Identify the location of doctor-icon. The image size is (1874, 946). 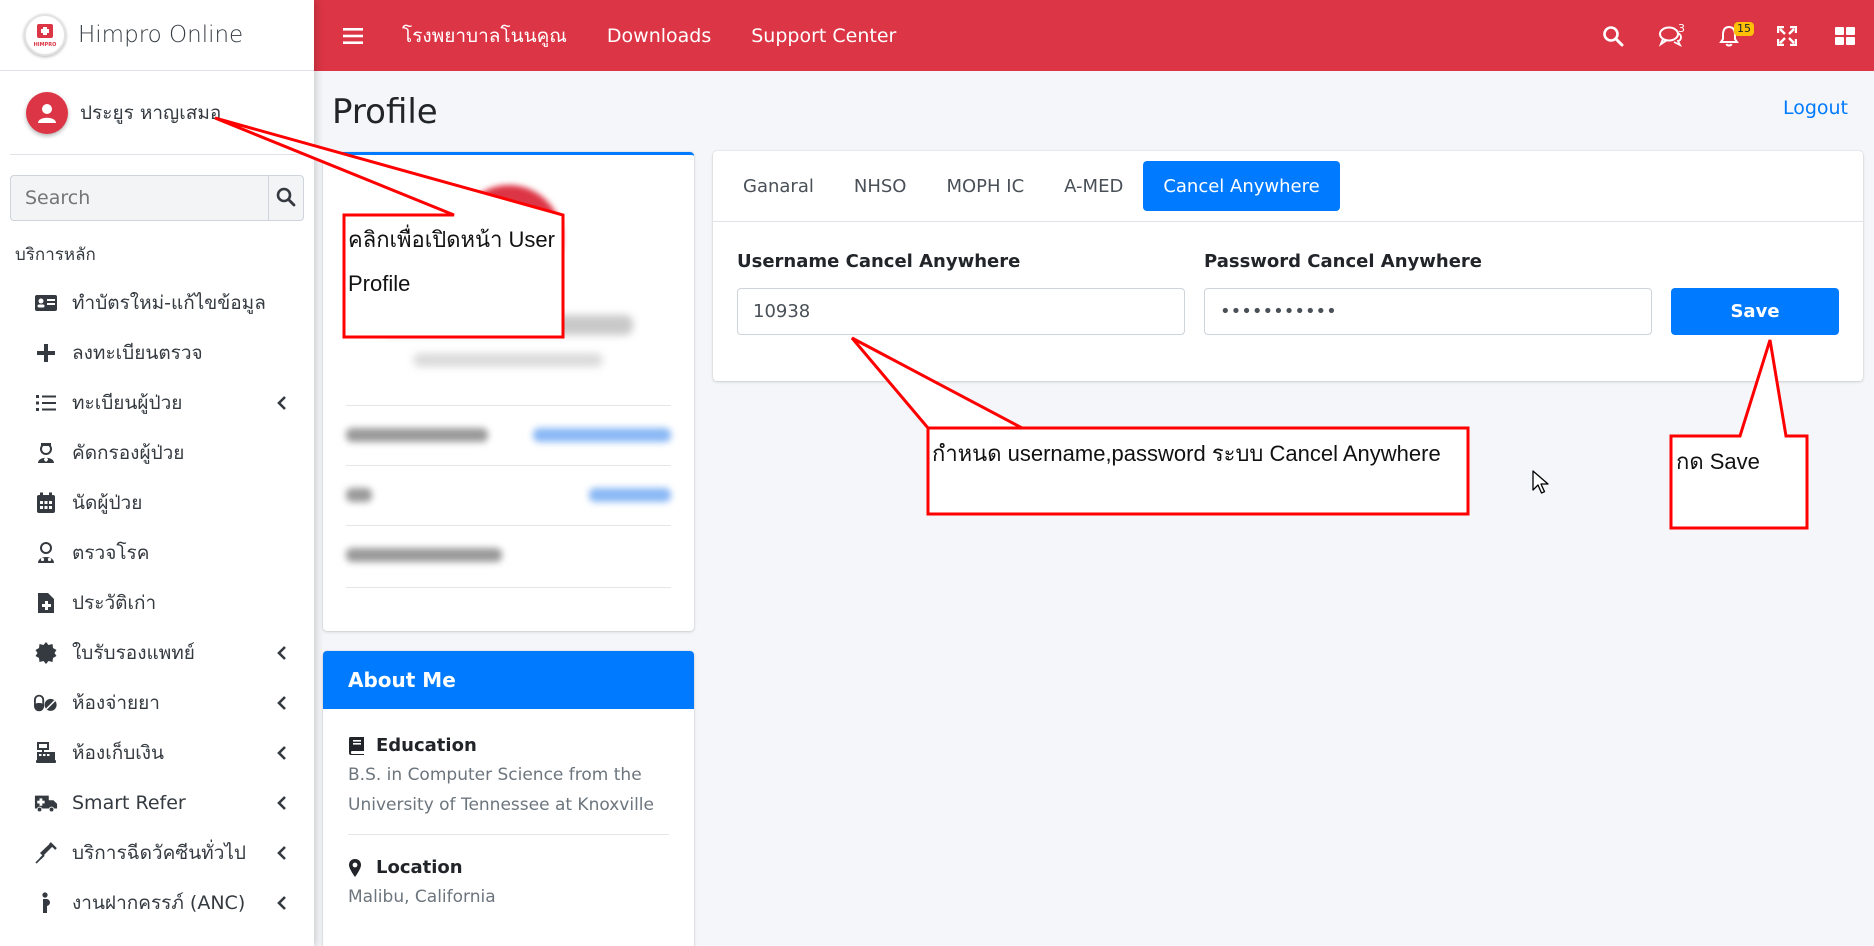
(46, 553).